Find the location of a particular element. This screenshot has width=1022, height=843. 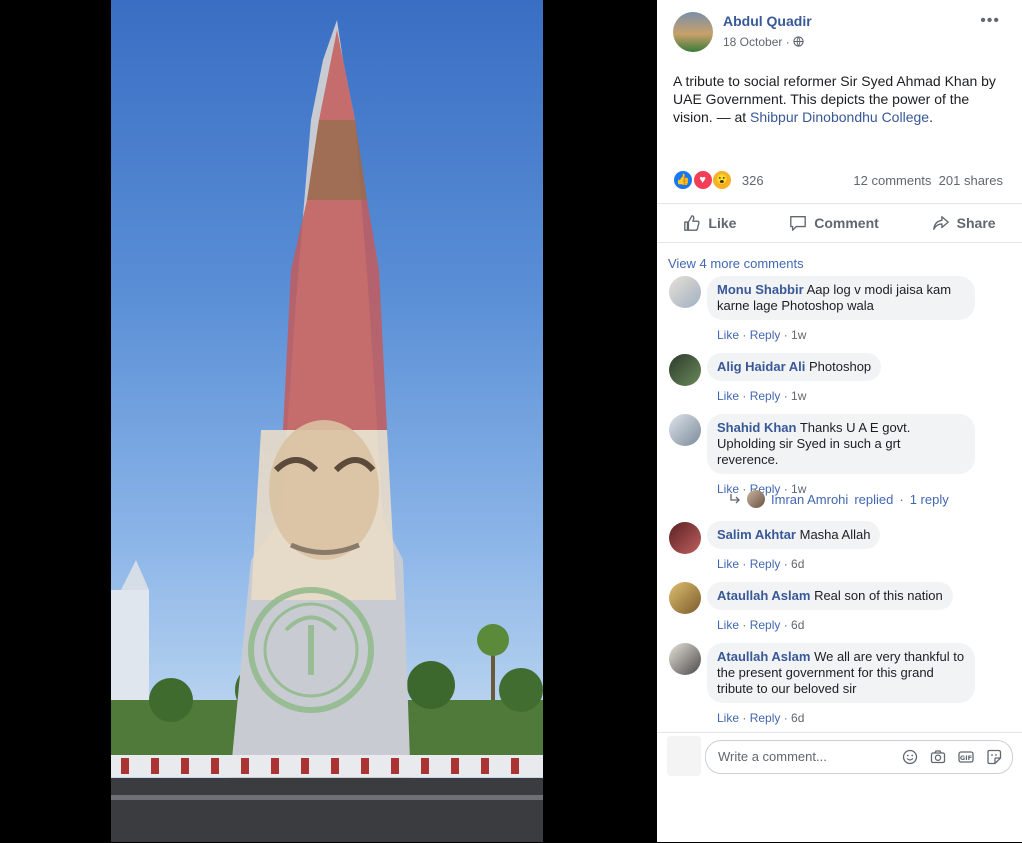

wow-reaction-icon: 😮 is located at coordinates (722, 180).